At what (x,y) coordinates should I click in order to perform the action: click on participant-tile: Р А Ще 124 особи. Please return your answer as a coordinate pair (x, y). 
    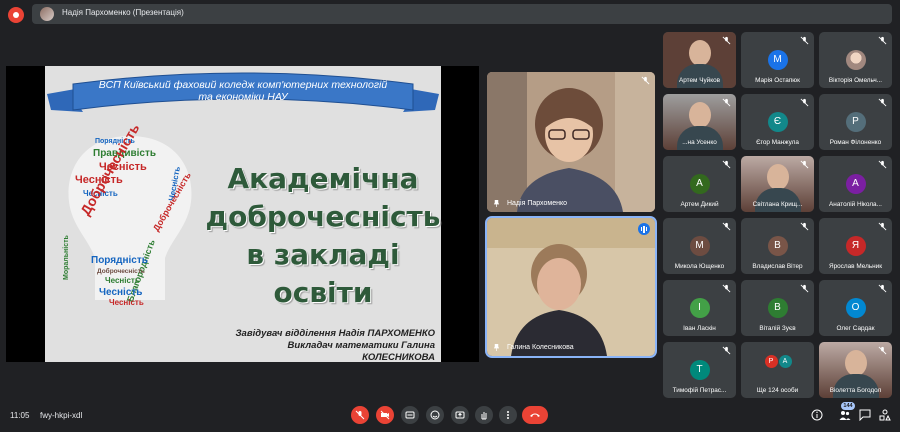
    Looking at the image, I should click on (777, 370).